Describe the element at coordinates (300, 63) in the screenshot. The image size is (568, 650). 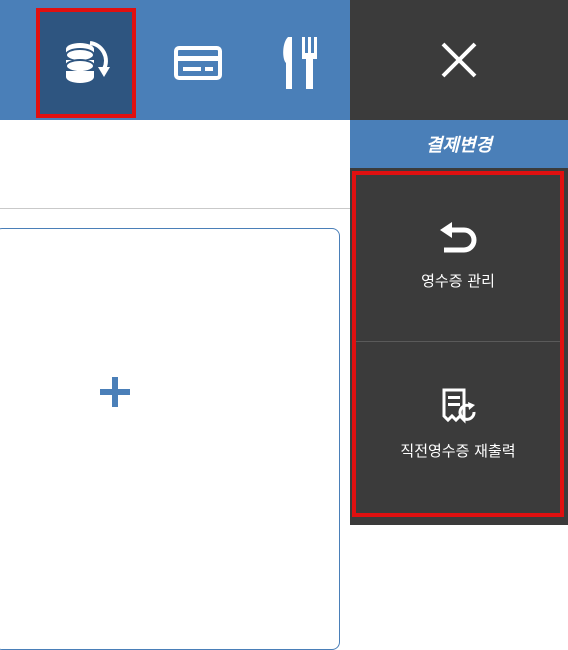
I see `dining-icon` at that location.